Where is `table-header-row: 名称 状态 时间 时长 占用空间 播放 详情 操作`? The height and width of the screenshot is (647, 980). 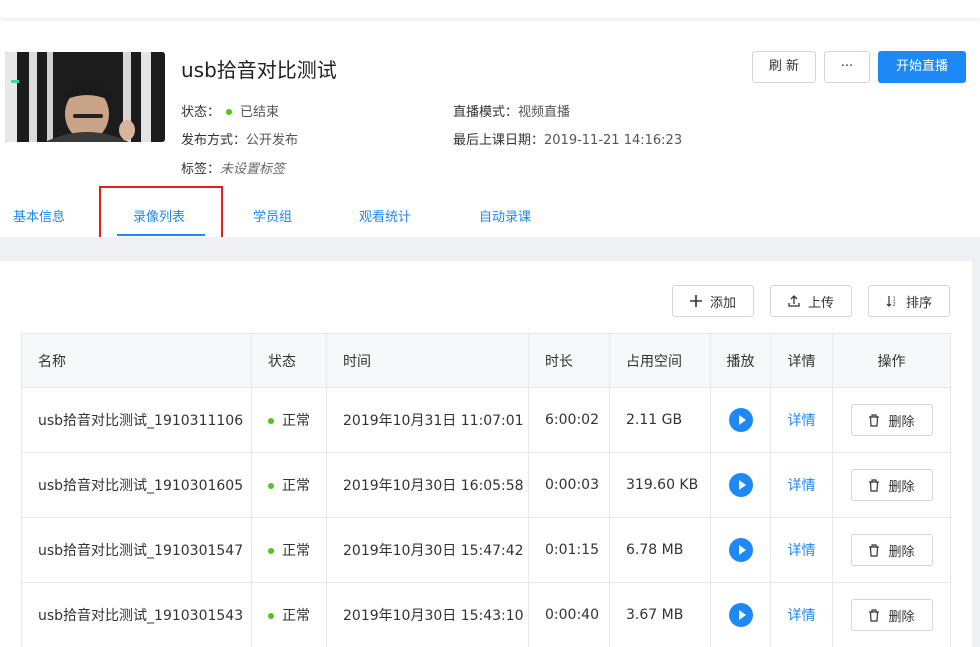 table-header-row: 名称 状态 时间 时长 占用空间 播放 详情 操作 is located at coordinates (486, 360).